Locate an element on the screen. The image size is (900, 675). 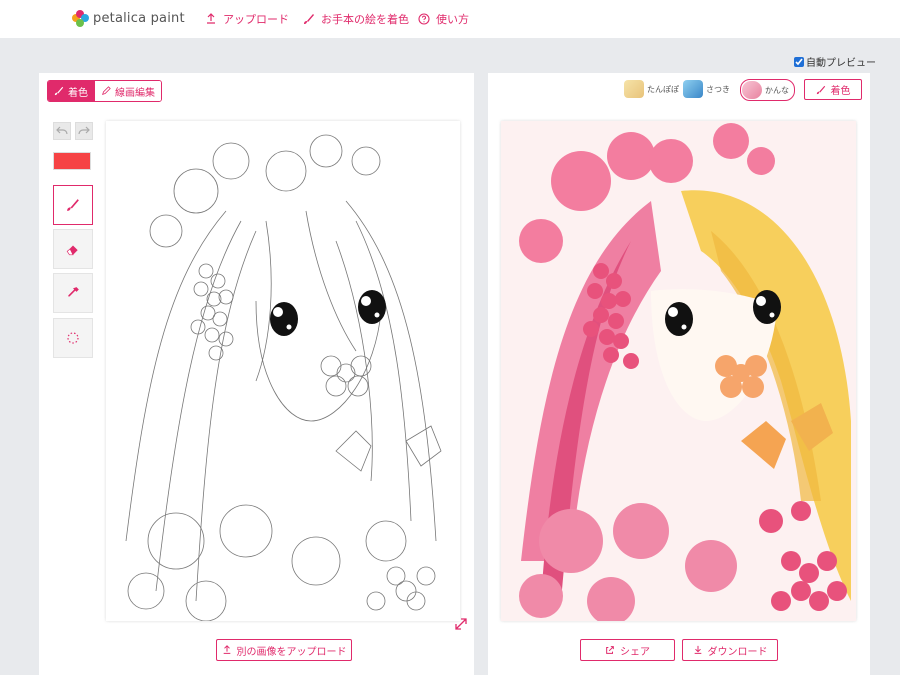
logo: petalica paint is located at coordinates (128, 18).